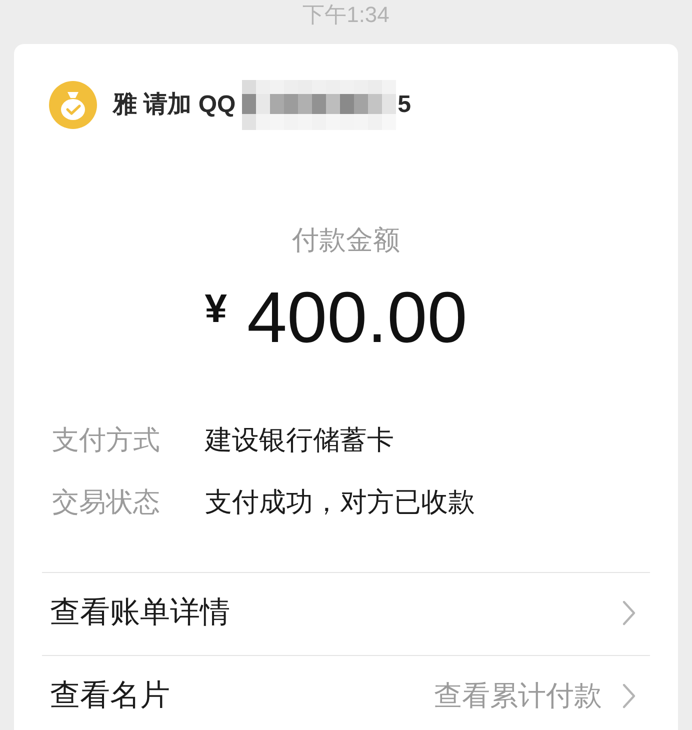 The height and width of the screenshot is (730, 692). Describe the element at coordinates (73, 105) in the screenshot. I see `pouch-logo-icon` at that location.